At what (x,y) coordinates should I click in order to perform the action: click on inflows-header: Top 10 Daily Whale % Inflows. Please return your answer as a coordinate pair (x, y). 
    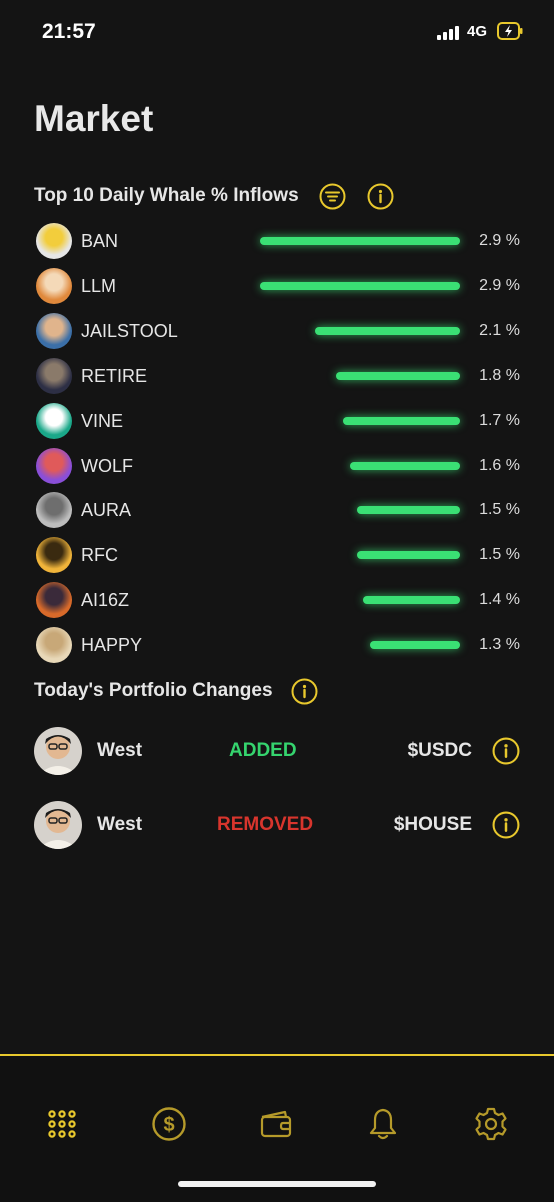
    Looking at the image, I should click on (214, 196).